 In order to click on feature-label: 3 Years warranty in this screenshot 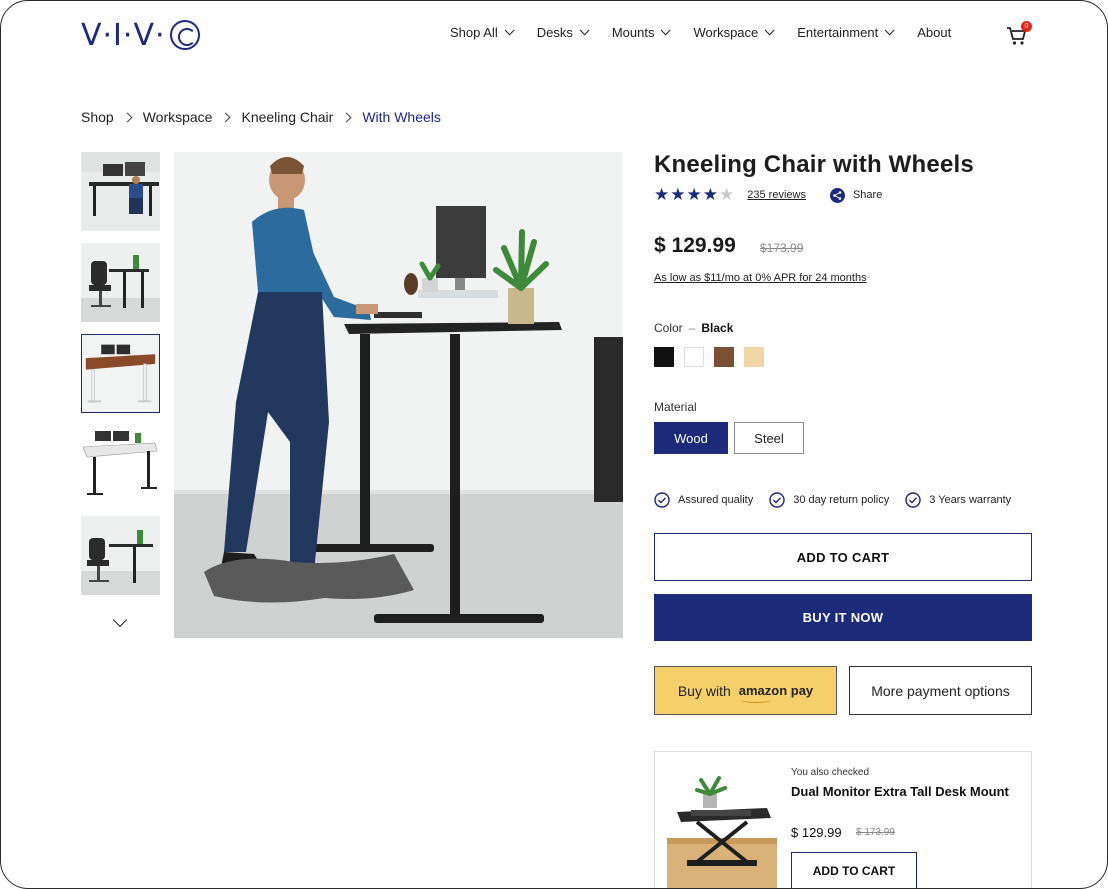, I will do `click(970, 500)`.